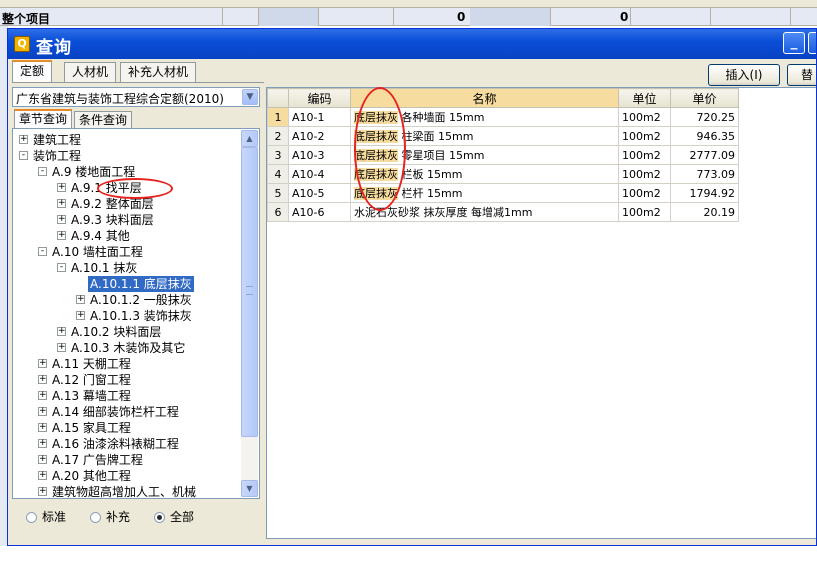  What do you see at coordinates (249, 138) in the screenshot?
I see `scroll-up-icon: ▲` at bounding box center [249, 138].